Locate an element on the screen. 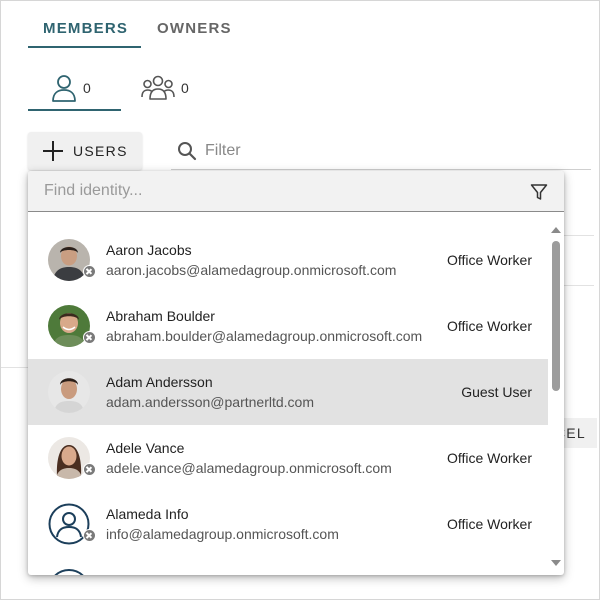 The height and width of the screenshot is (600, 600). tab-active-indicator is located at coordinates (84, 47).